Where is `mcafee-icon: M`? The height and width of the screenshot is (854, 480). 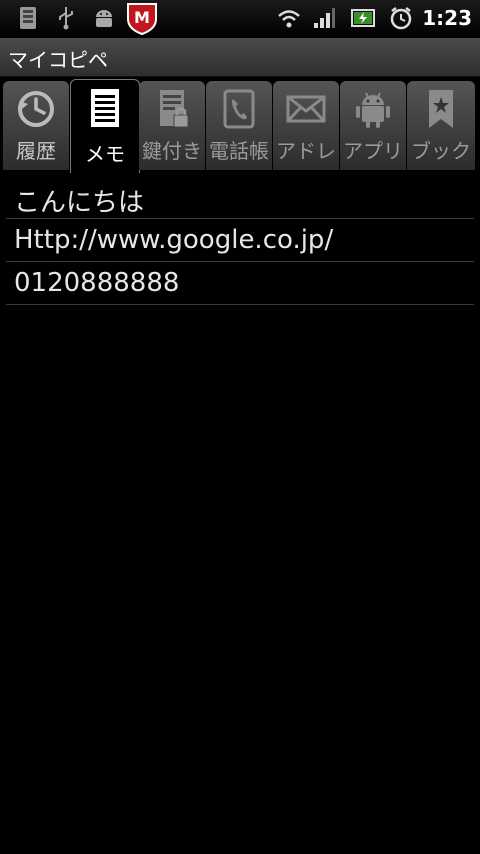 mcafee-icon: M is located at coordinates (142, 20).